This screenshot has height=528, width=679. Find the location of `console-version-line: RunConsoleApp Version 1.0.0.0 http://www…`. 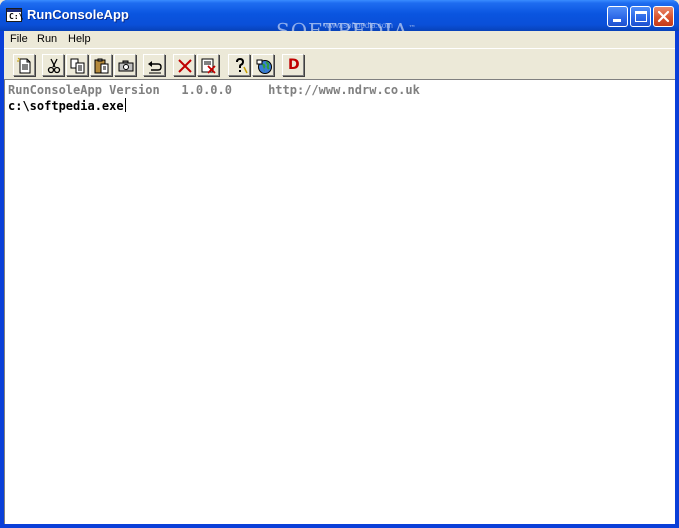

console-version-line: RunConsoleApp Version 1.0.0.0 http://www… is located at coordinates (214, 90).